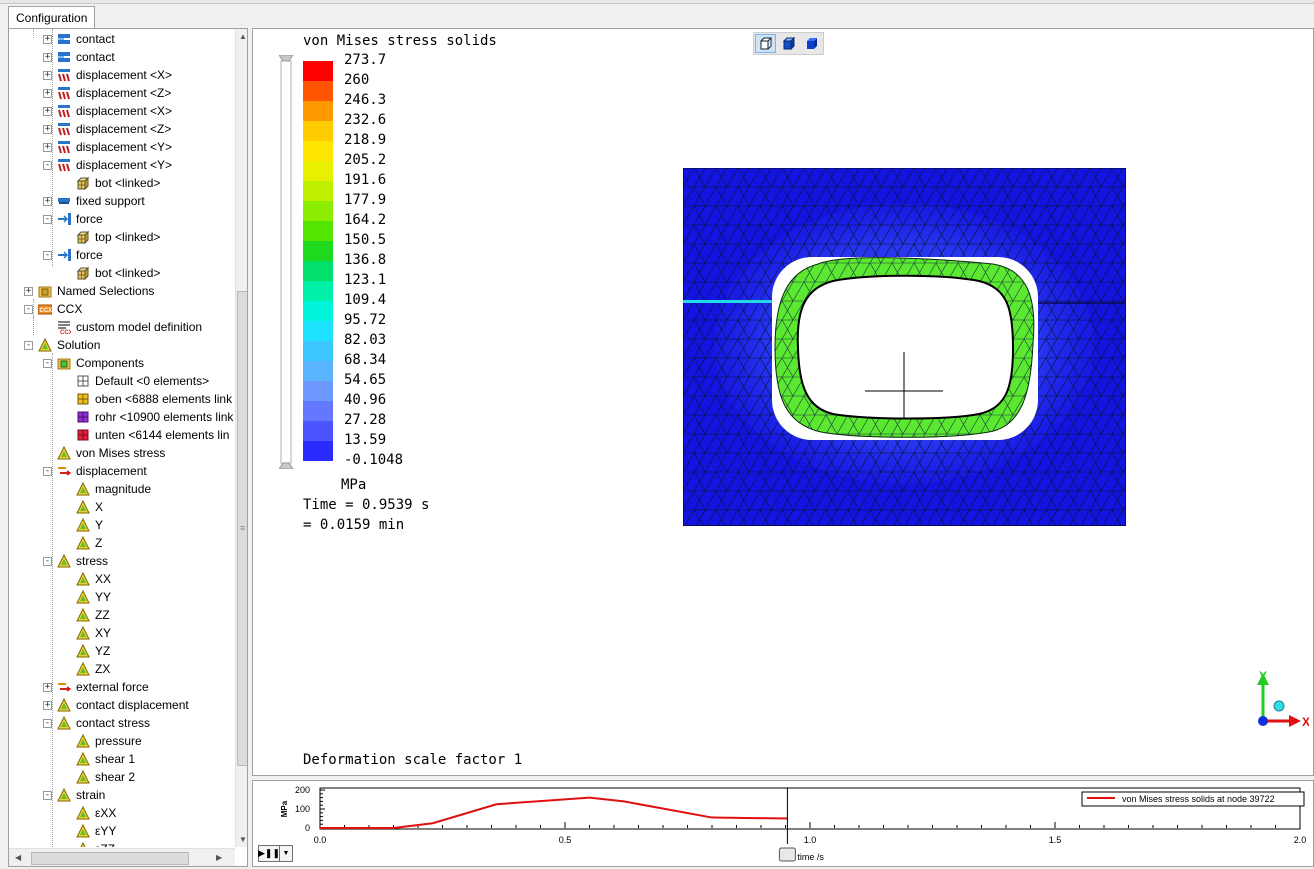  What do you see at coordinates (122, 399) in the screenshot?
I see `tree-item: oben <6888 elements link` at bounding box center [122, 399].